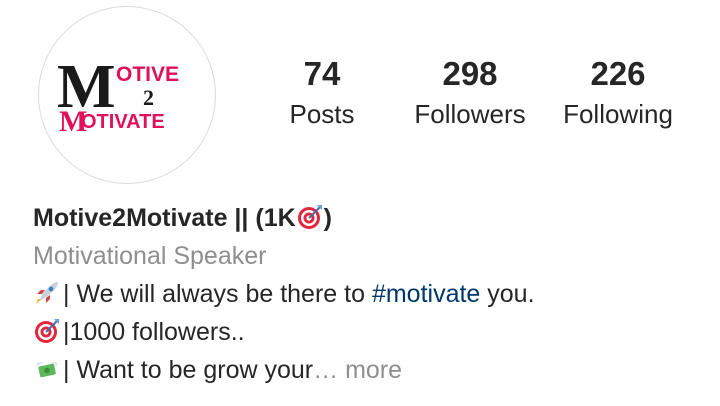 The width and height of the screenshot is (720, 406). Describe the element at coordinates (47, 369) in the screenshot. I see `money-with-wings-icon` at that location.